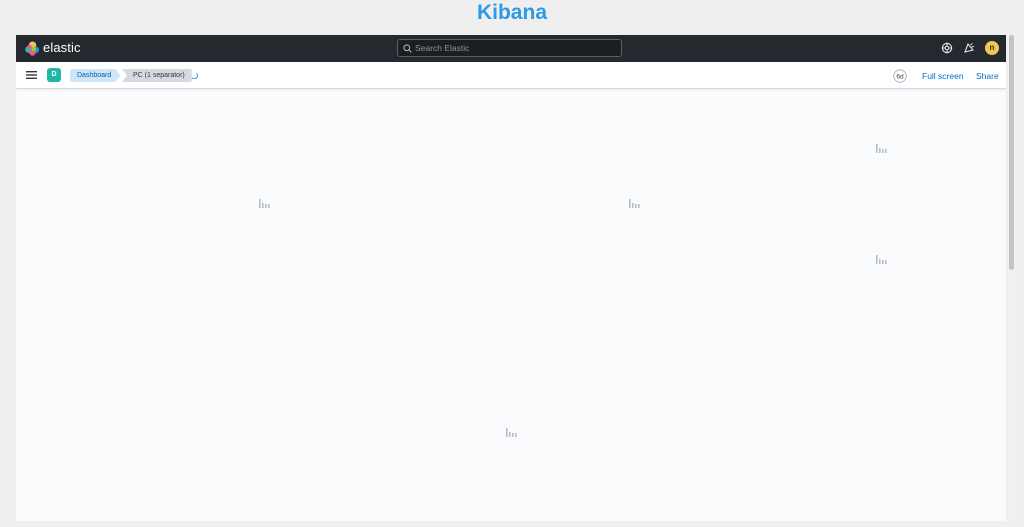  I want to click on full-screen-button: Full screen, so click(943, 76).